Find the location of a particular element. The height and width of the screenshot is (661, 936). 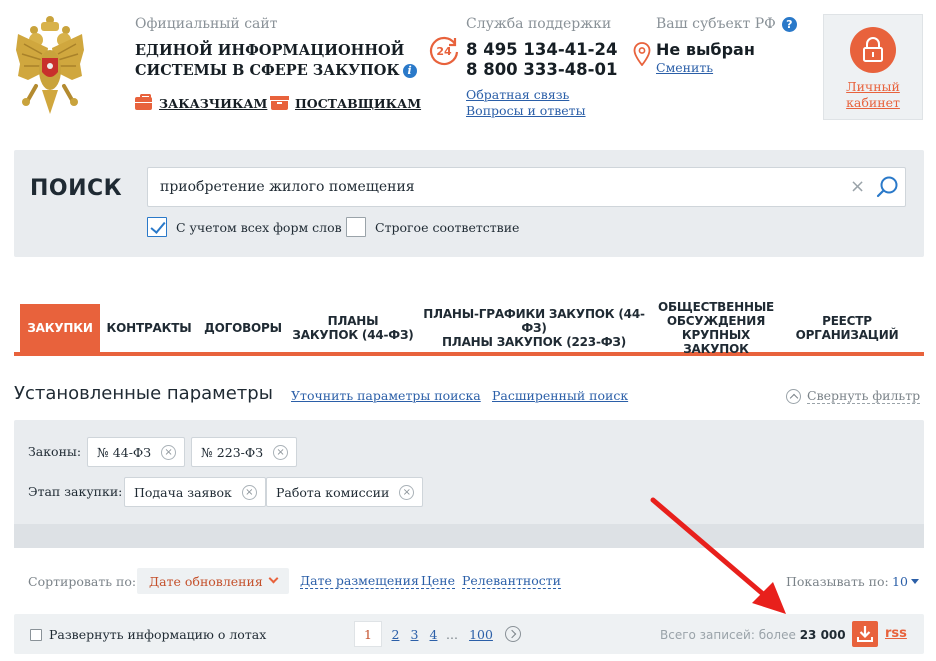

search-title: ПОИСК is located at coordinates (76, 188).